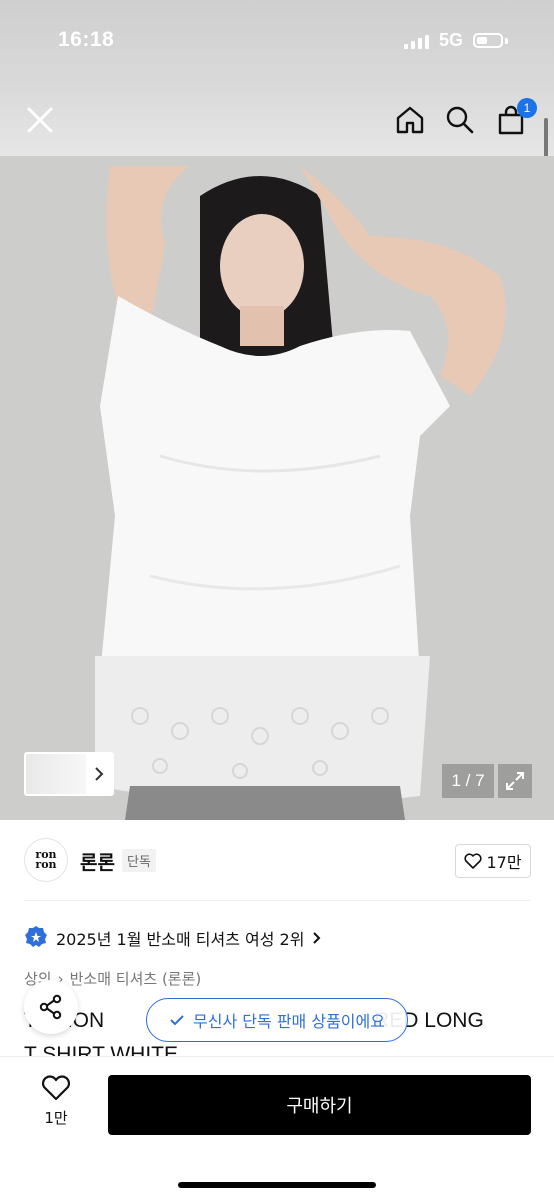 The image size is (554, 1201). I want to click on close-icon, so click(40, 120).